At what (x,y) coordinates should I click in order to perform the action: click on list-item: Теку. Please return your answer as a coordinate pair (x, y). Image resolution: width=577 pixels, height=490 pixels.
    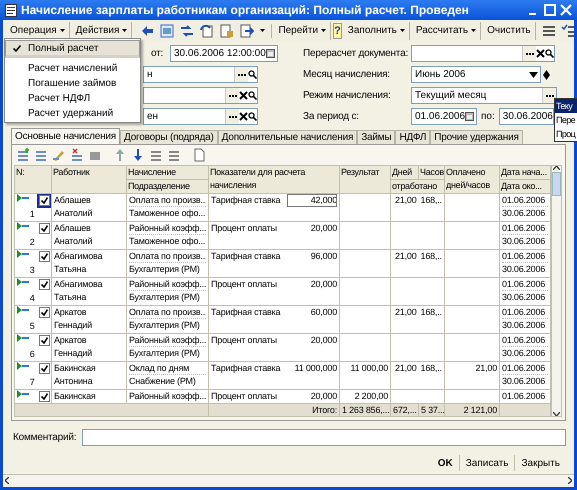
    Looking at the image, I should click on (566, 106).